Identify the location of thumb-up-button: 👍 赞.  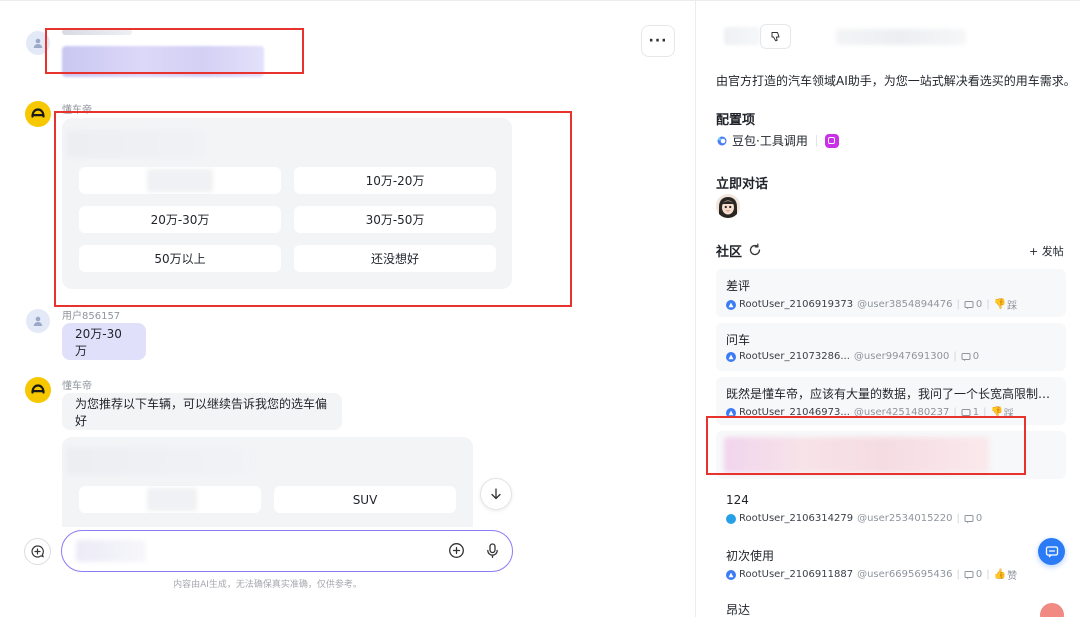
(1005, 574).